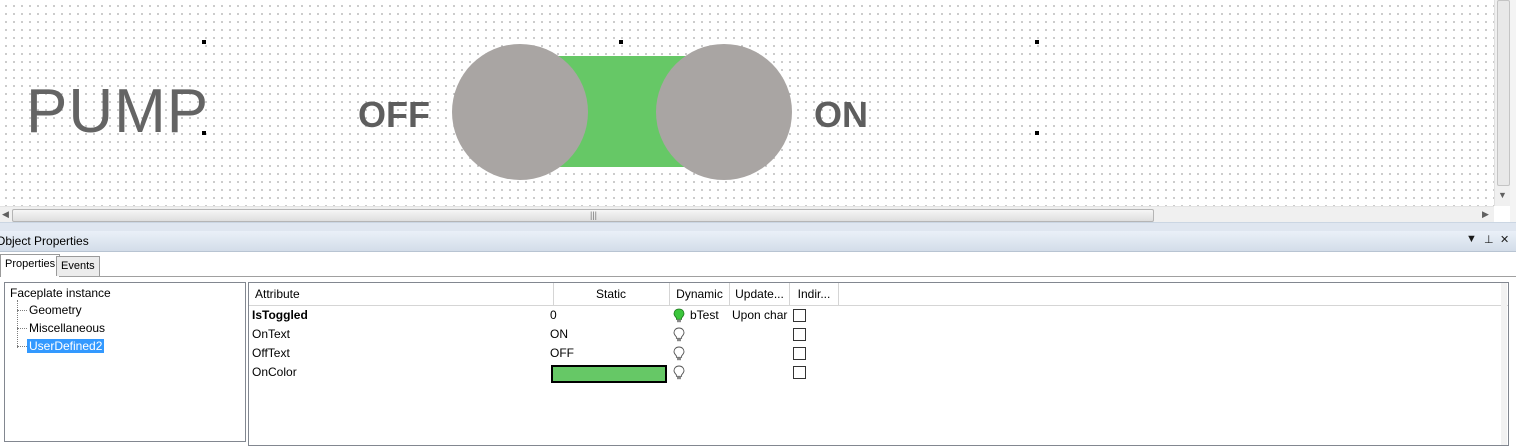 This screenshot has width=1516, height=448. Describe the element at coordinates (1513, 115) in the screenshot. I see `window-edge` at that location.